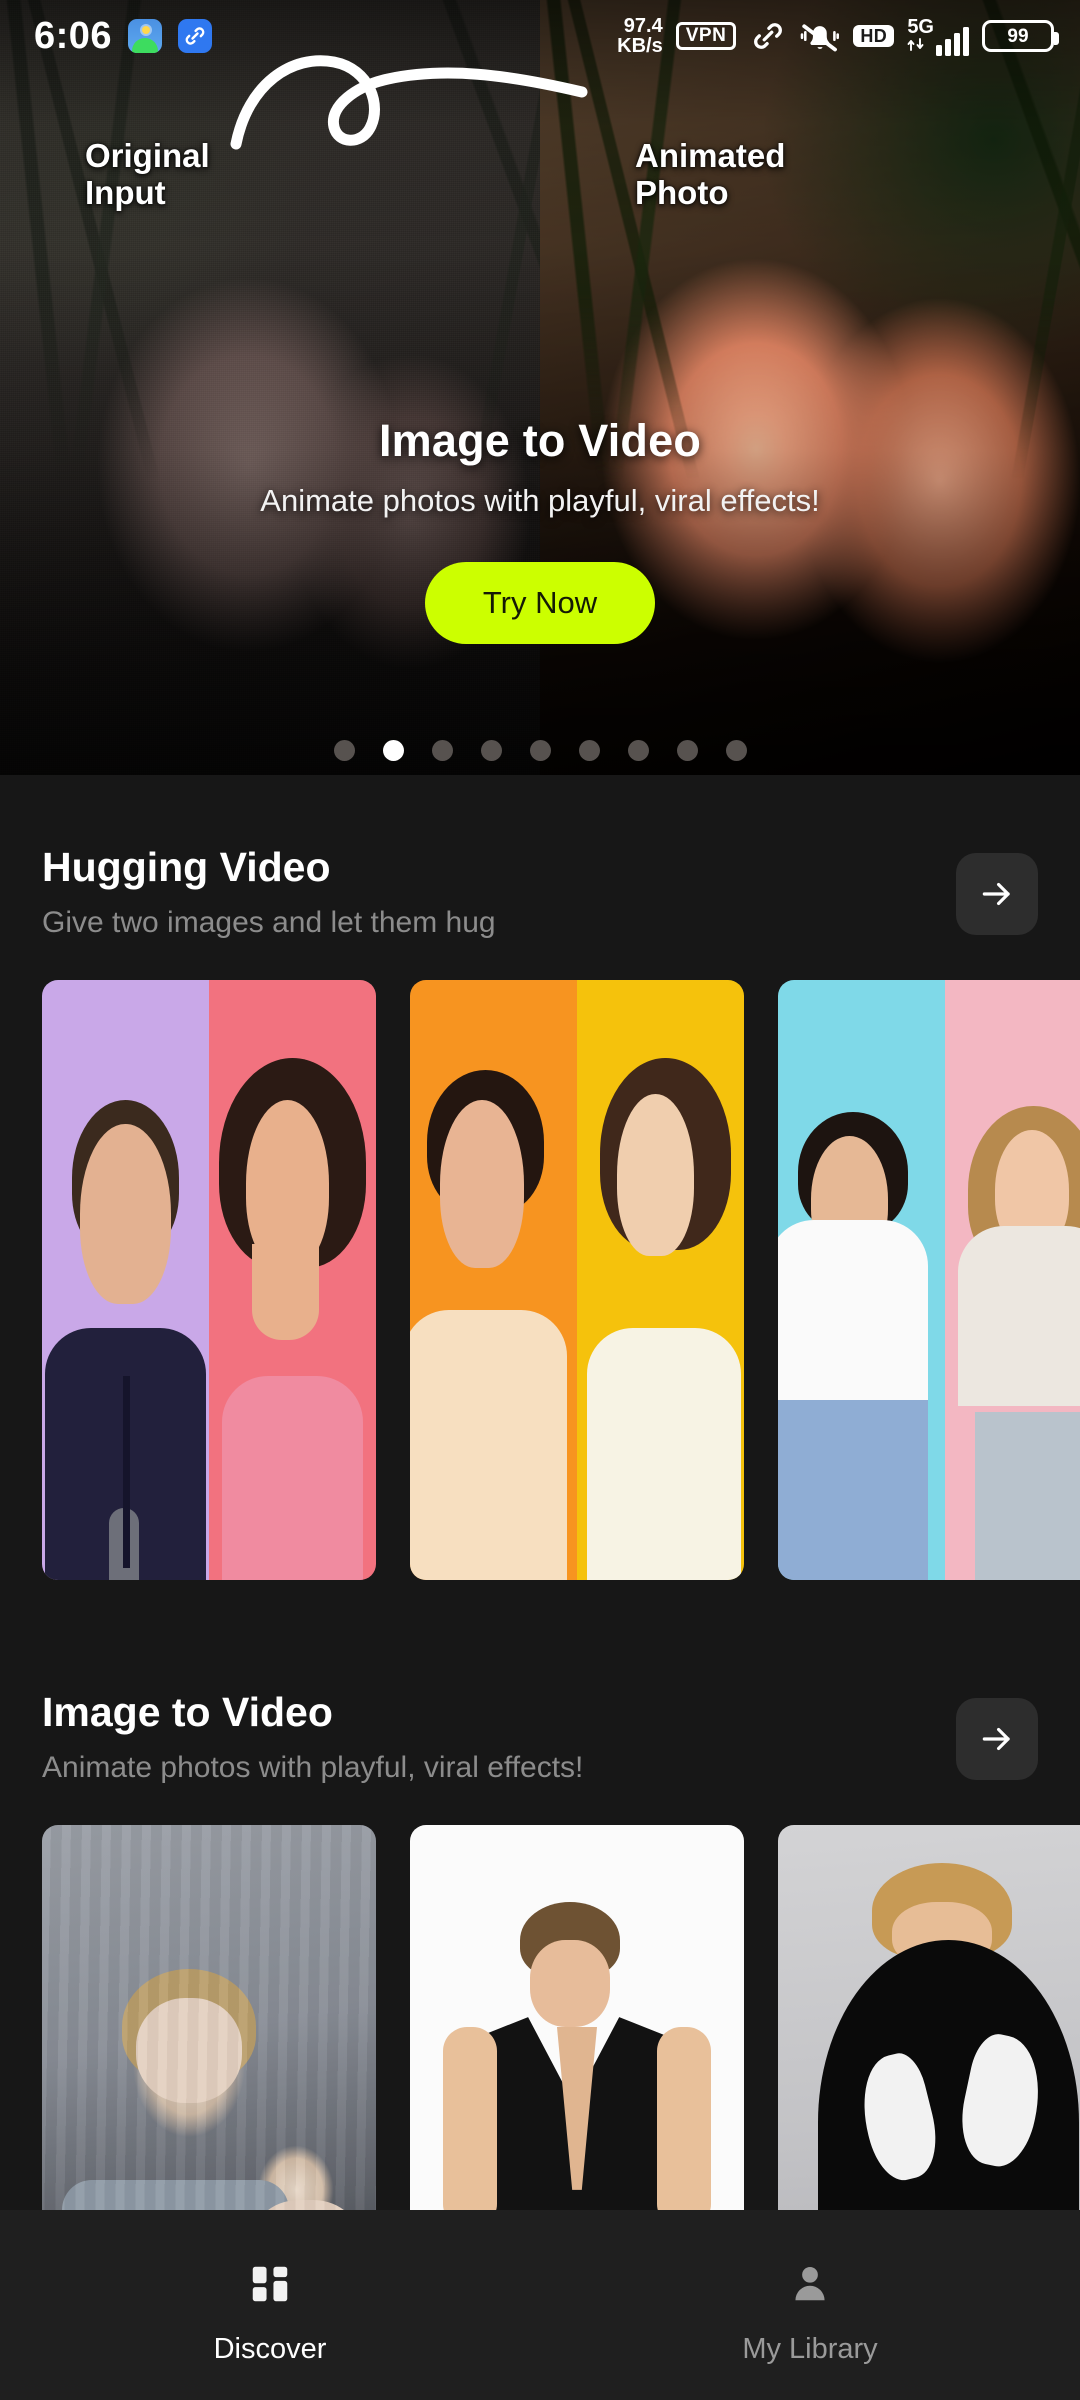 Image resolution: width=1080 pixels, height=2400 pixels. I want to click on bottom-navigation-bar: Discover My Library, so click(540, 2305).